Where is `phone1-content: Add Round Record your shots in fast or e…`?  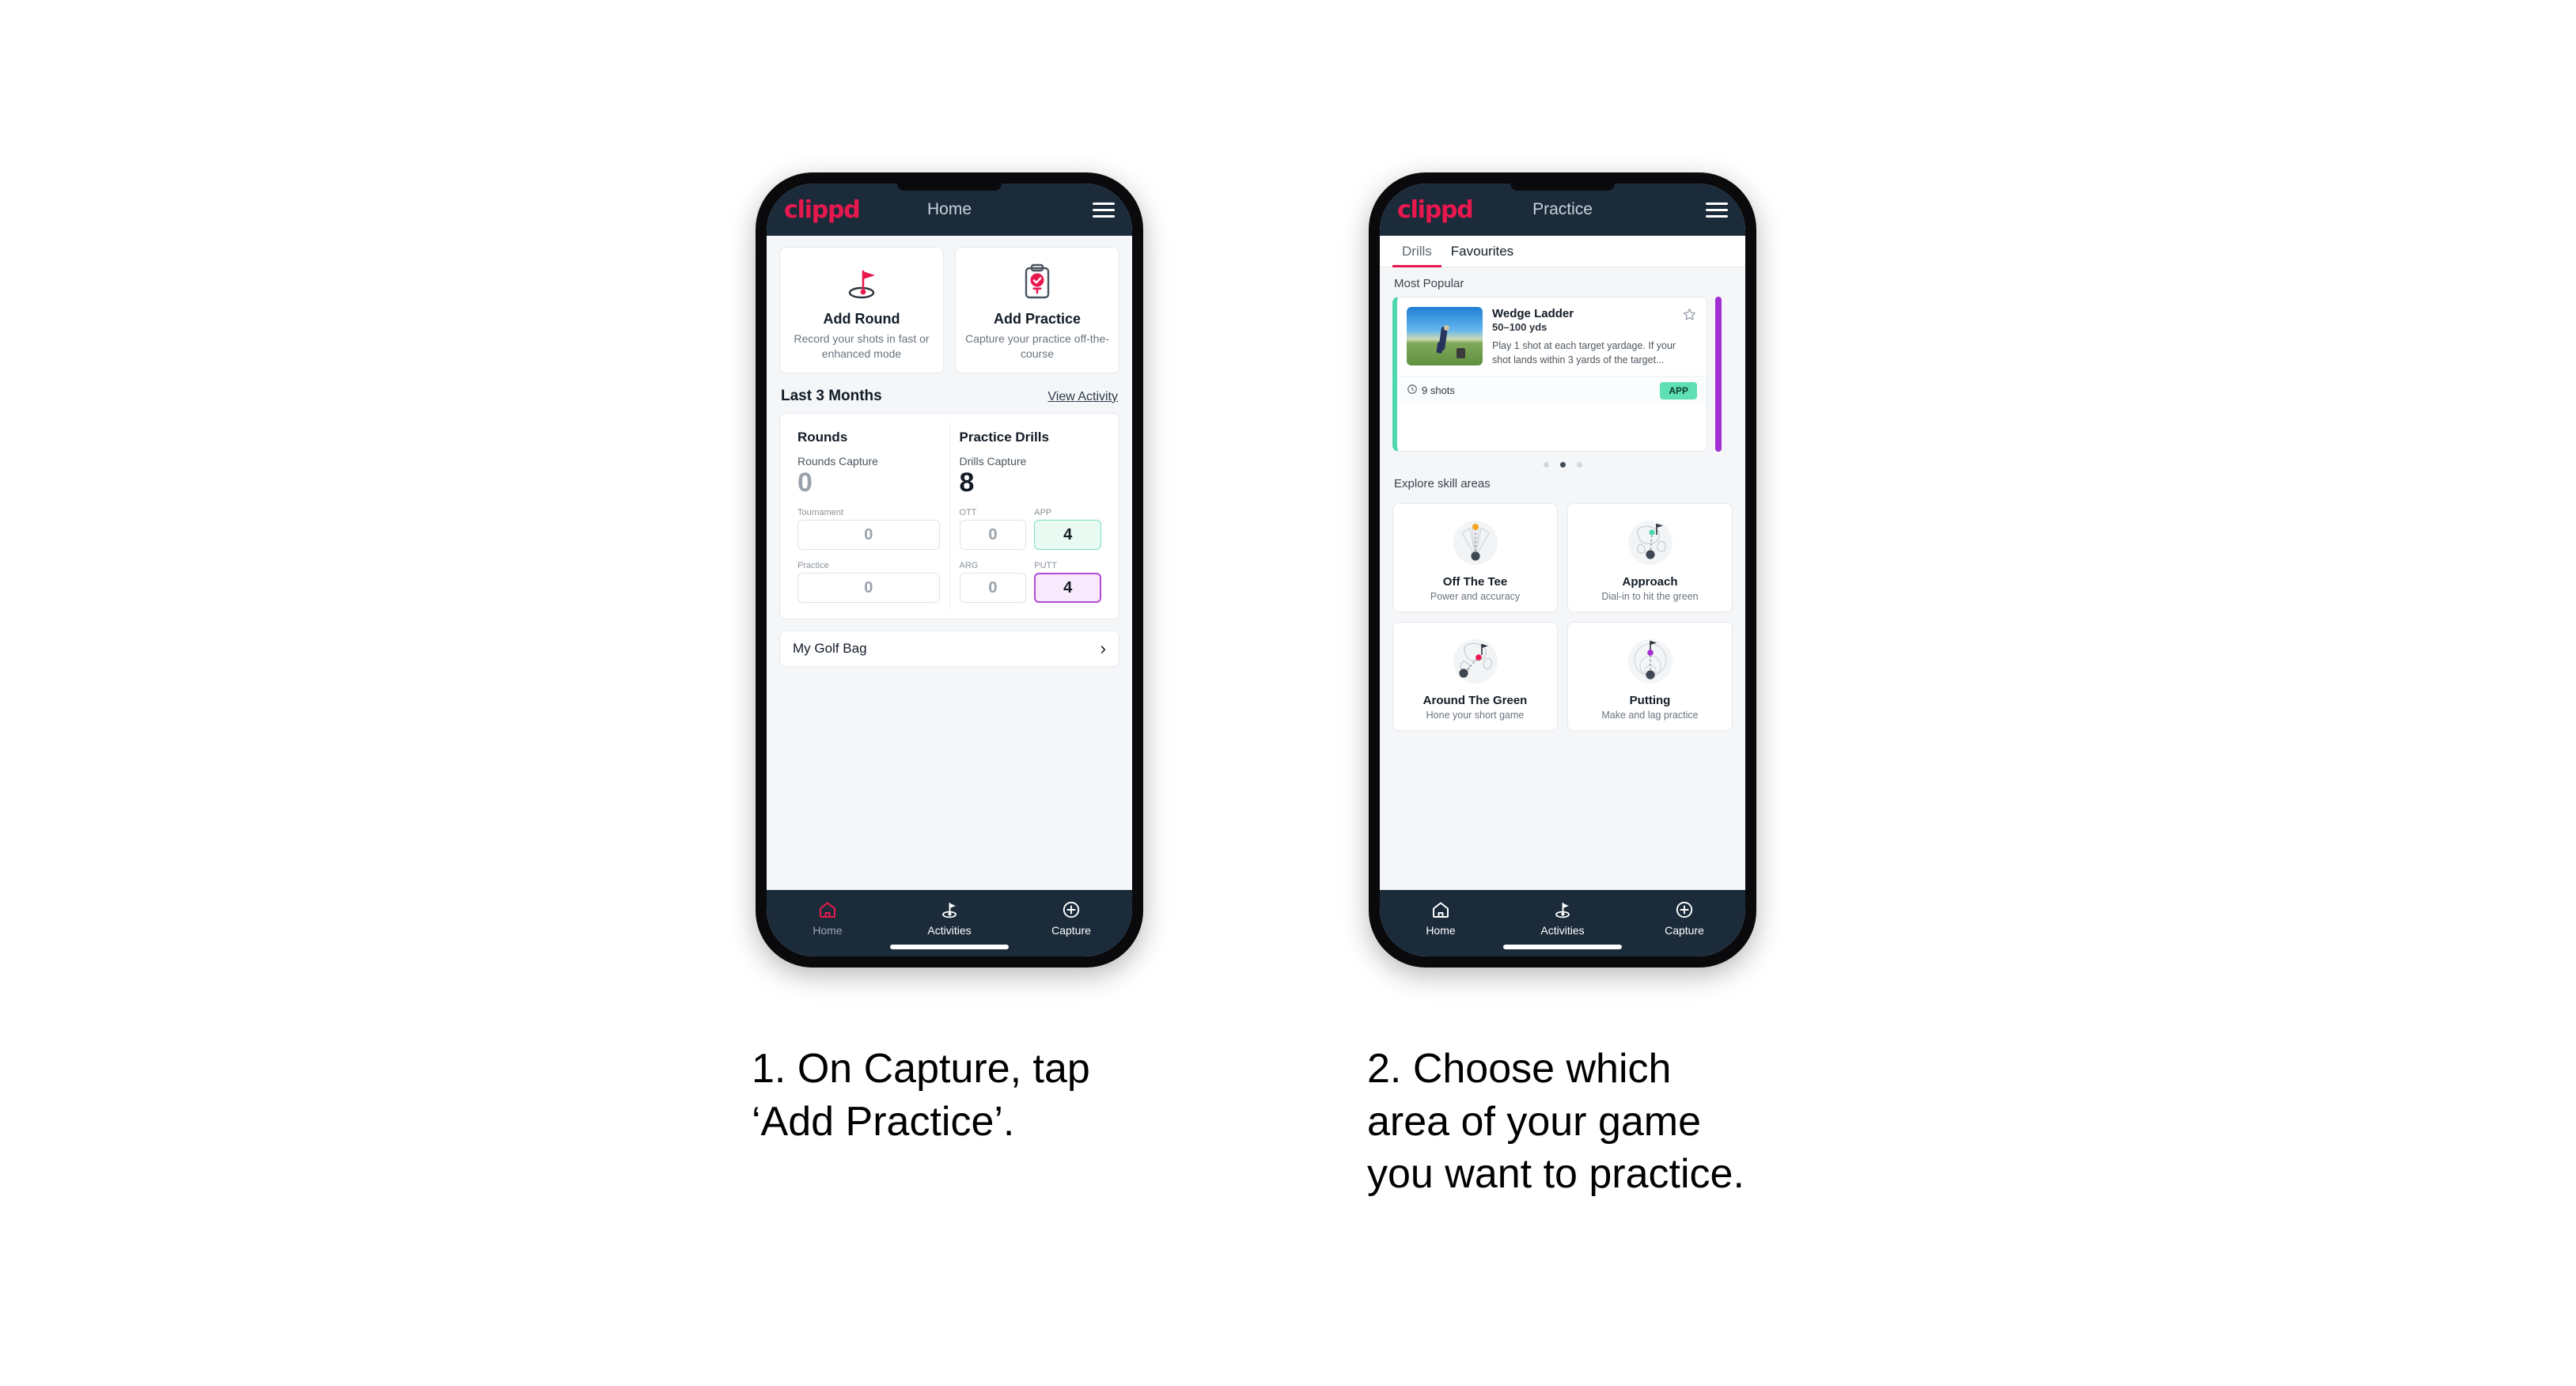 phone1-content: Add Round Record your shots in fast or e… is located at coordinates (949, 563).